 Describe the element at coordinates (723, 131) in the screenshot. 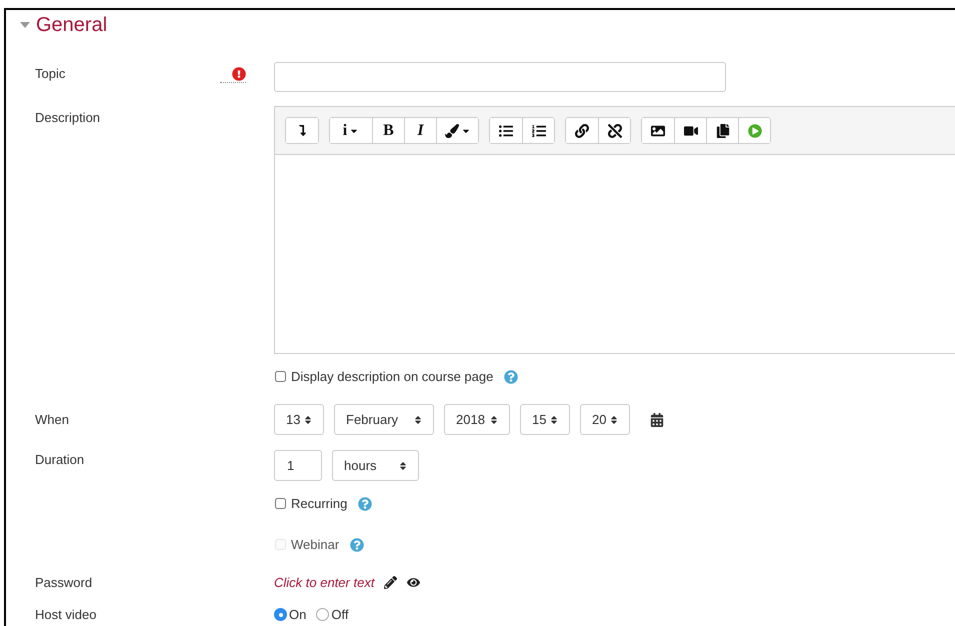

I see `copy-icon` at that location.